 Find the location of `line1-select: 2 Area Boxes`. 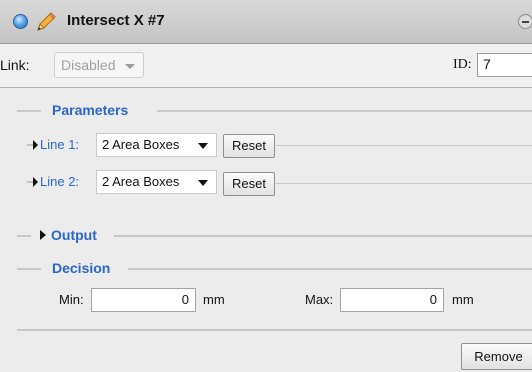

line1-select: 2 Area Boxes is located at coordinates (156, 145).